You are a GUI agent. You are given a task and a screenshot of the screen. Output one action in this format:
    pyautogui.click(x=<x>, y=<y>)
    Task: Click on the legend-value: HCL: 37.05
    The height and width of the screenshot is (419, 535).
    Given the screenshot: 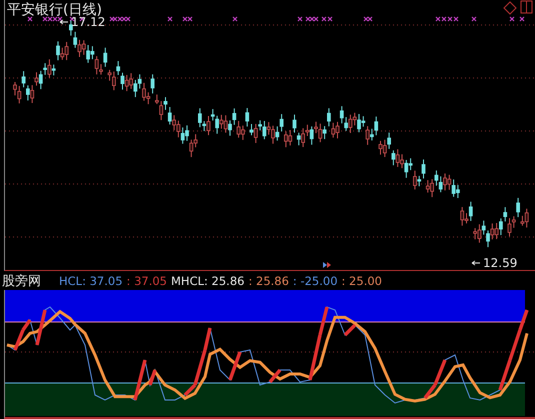 What is the action you would take?
    pyautogui.click(x=91, y=281)
    